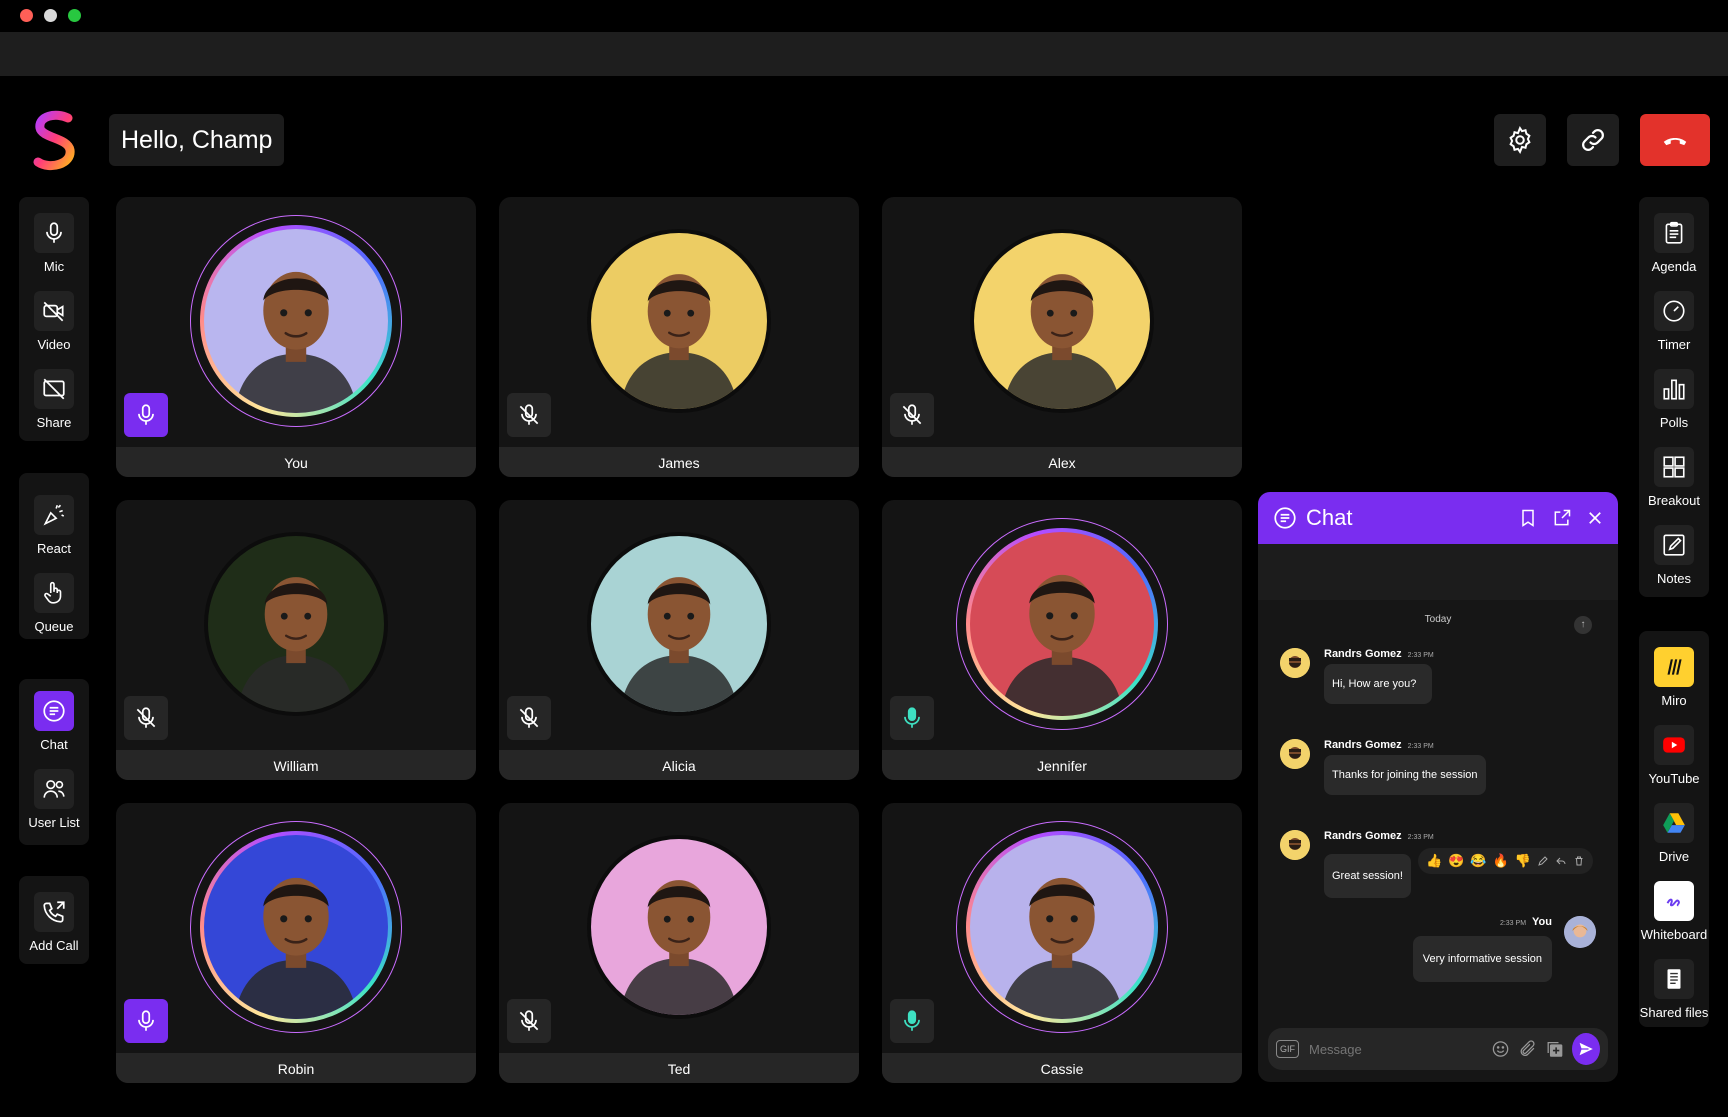 The width and height of the screenshot is (1728, 1117). Describe the element at coordinates (54, 603) in the screenshot. I see `queue-button: Queue` at that location.